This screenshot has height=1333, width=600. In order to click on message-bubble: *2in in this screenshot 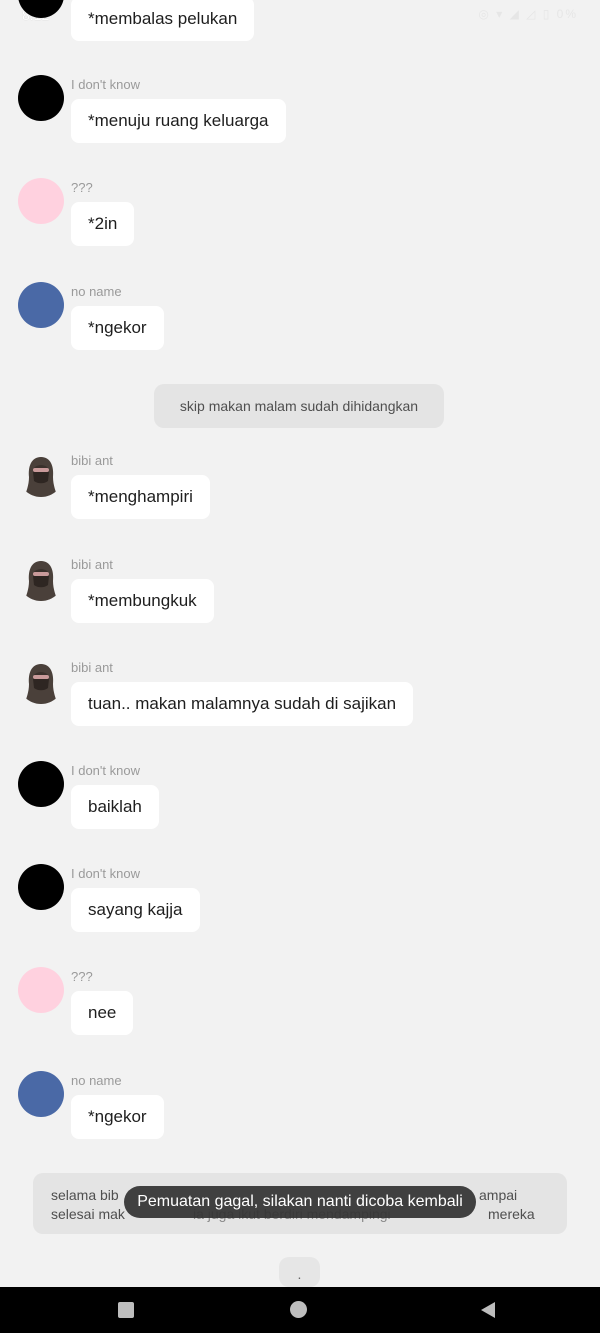, I will do `click(103, 224)`.